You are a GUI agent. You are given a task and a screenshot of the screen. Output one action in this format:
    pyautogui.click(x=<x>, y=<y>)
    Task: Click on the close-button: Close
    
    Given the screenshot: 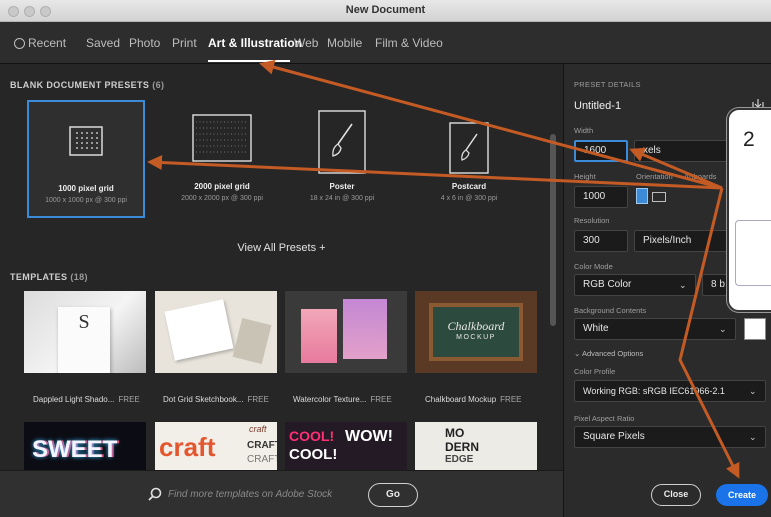 What is the action you would take?
    pyautogui.click(x=676, y=495)
    